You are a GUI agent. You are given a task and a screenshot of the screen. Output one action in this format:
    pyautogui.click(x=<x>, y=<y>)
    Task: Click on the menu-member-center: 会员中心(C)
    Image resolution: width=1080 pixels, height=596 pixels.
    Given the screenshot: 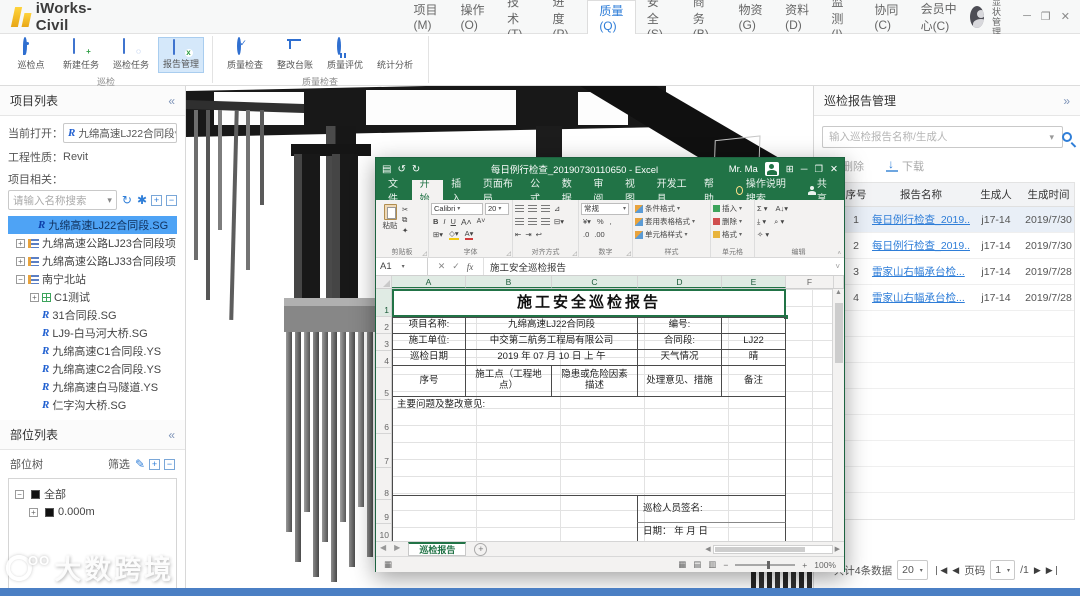 What is the action you would take?
    pyautogui.click(x=940, y=17)
    